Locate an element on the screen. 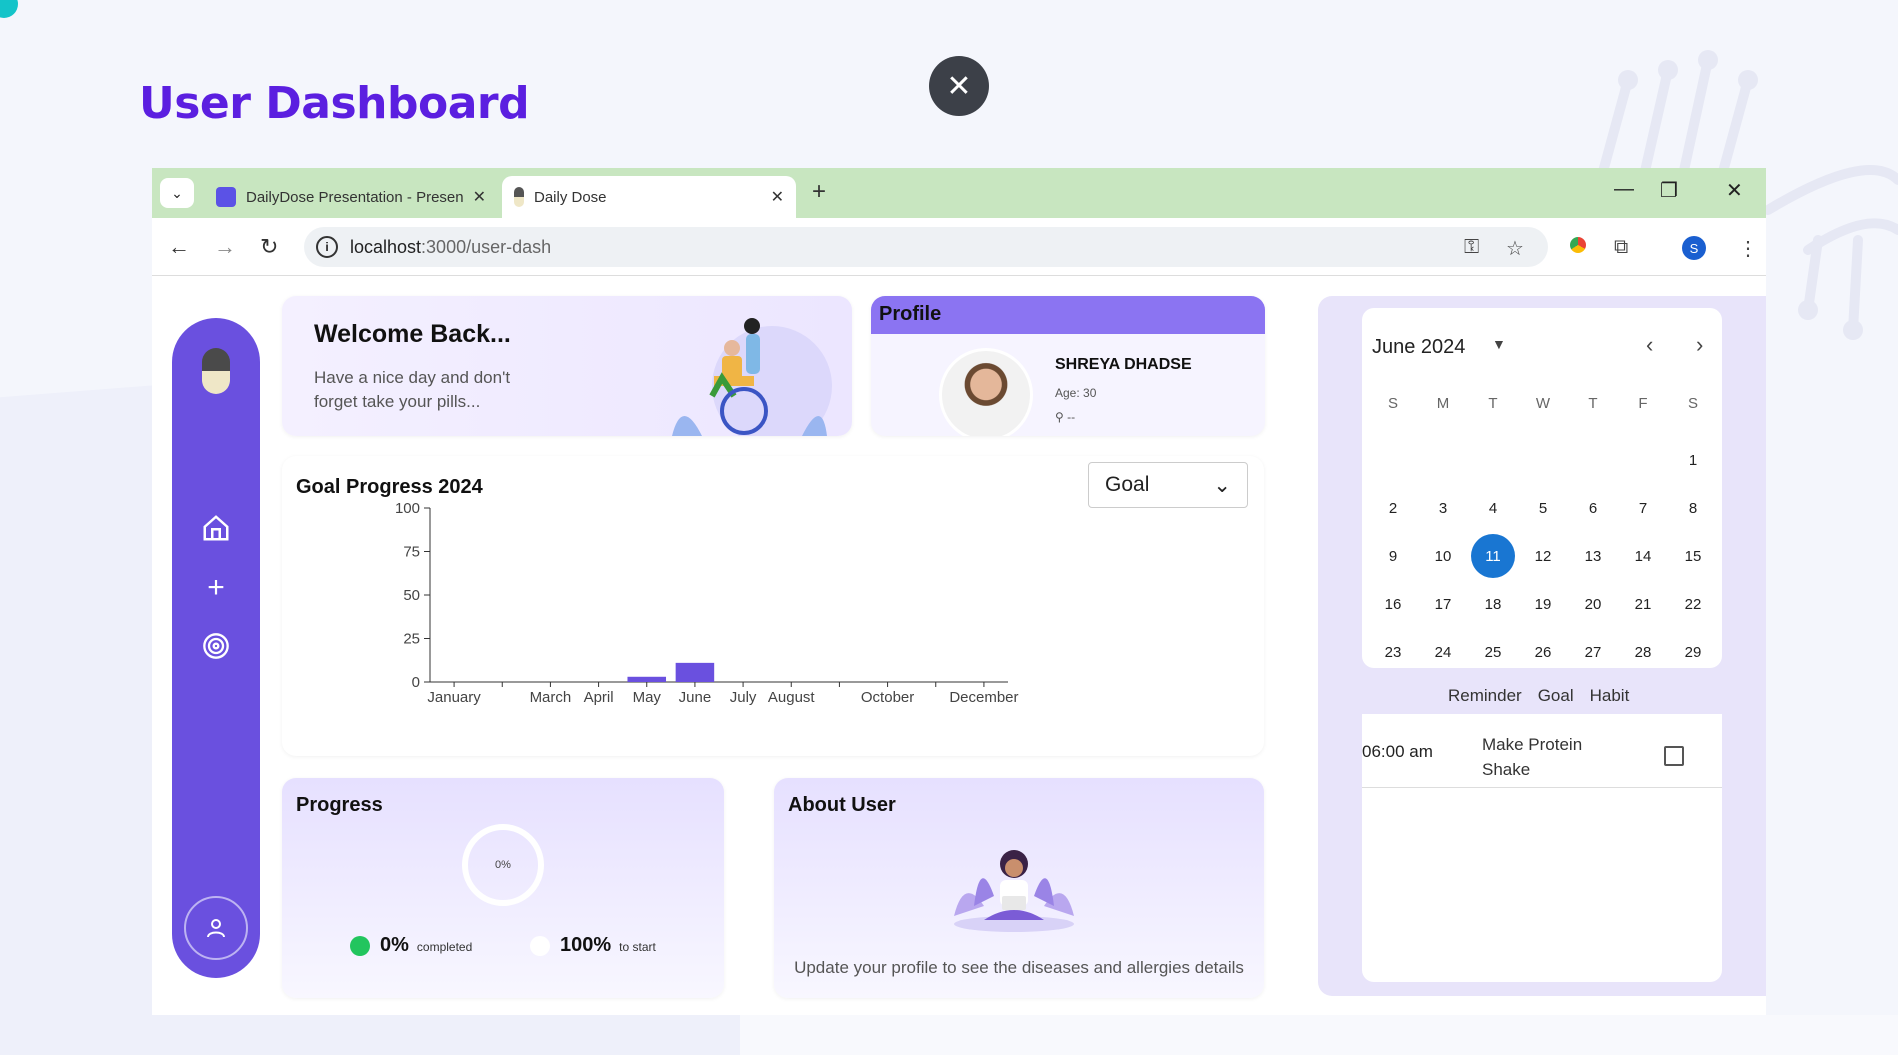 The width and height of the screenshot is (1898, 1055). remaining-legend: 100% to start is located at coordinates (593, 945).